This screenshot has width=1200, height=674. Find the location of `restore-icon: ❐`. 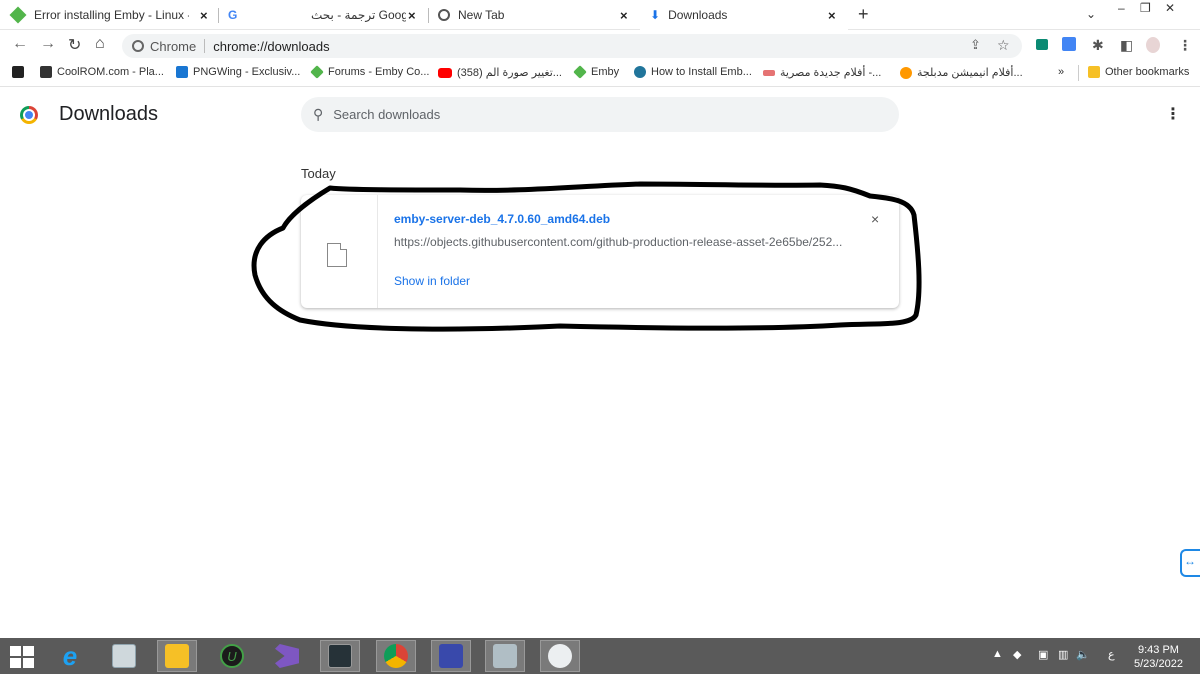

restore-icon: ❐ is located at coordinates (1145, 8).